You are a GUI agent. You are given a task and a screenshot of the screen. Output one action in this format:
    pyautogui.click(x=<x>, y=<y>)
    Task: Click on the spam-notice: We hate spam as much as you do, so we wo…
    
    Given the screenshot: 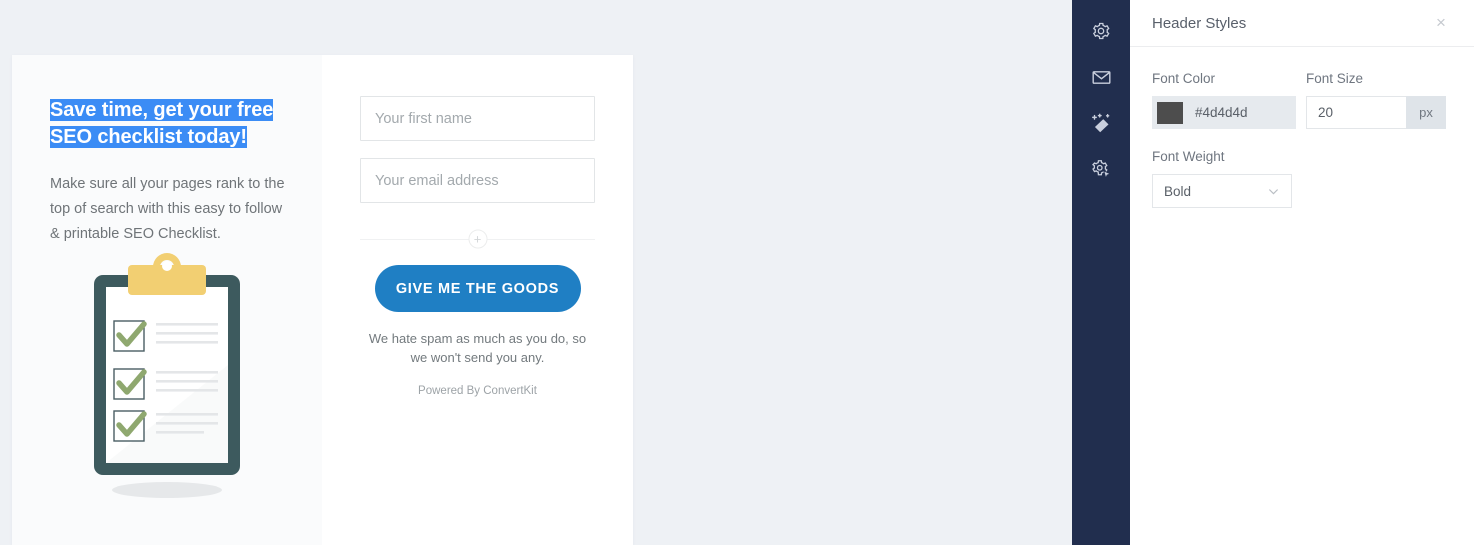 What is the action you would take?
    pyautogui.click(x=477, y=348)
    